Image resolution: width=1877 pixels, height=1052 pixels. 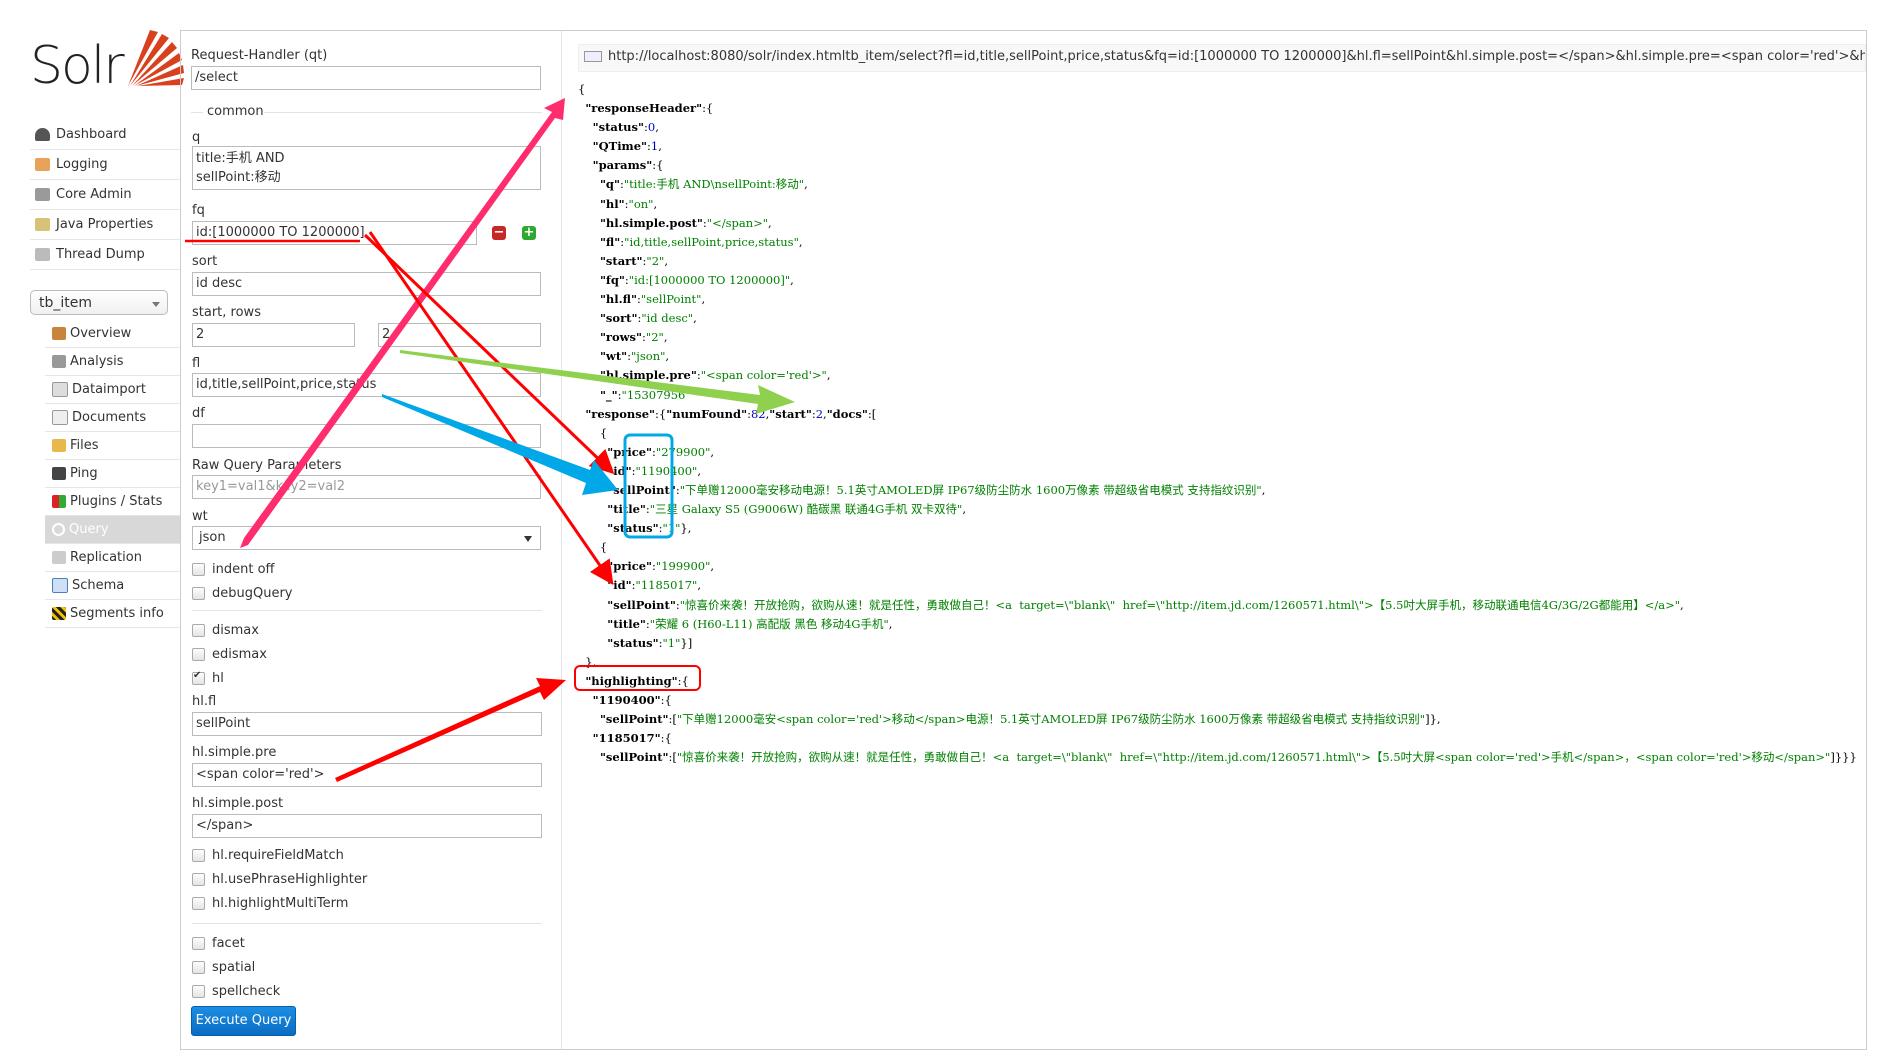 I want to click on json-line: "hl":"on",, so click(x=1217, y=204).